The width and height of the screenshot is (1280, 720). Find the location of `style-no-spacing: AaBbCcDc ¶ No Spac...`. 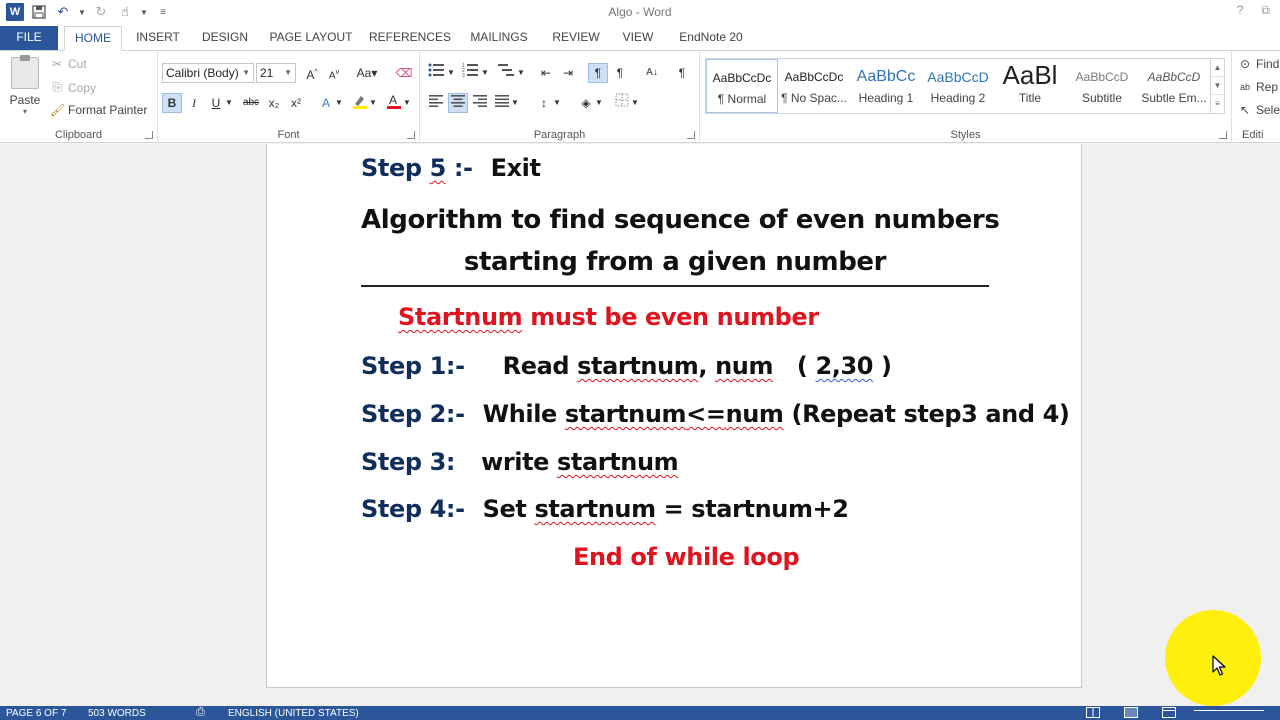

style-no-spacing: AaBbCcDc ¶ No Spac... is located at coordinates (814, 86).